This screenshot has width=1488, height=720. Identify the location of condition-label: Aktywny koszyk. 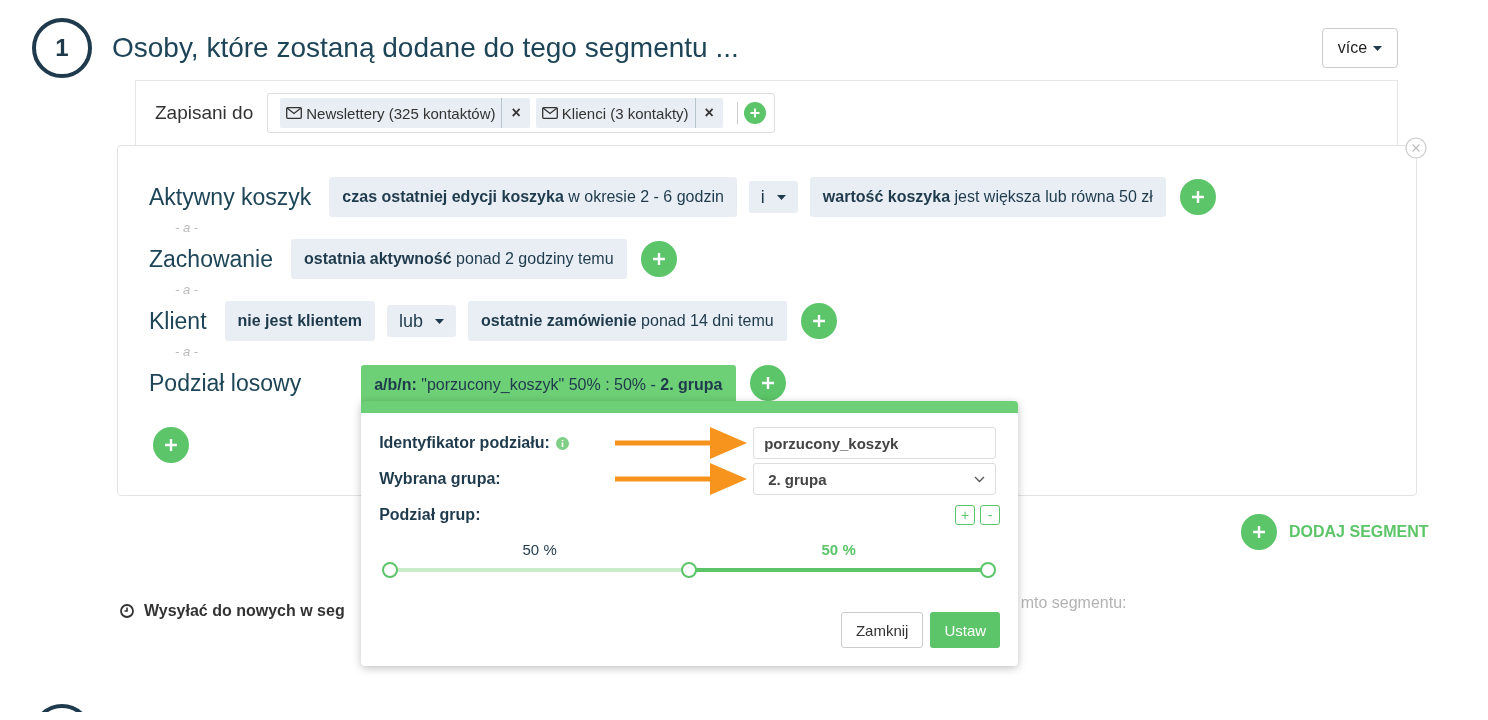
(230, 197).